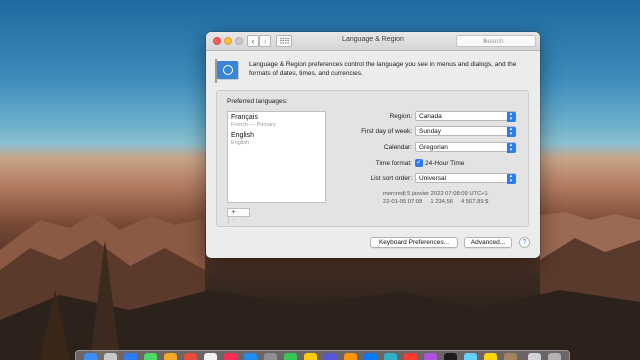  What do you see at coordinates (257, 101) in the screenshot?
I see `preferred-languages-label: Preferred languages:` at bounding box center [257, 101].